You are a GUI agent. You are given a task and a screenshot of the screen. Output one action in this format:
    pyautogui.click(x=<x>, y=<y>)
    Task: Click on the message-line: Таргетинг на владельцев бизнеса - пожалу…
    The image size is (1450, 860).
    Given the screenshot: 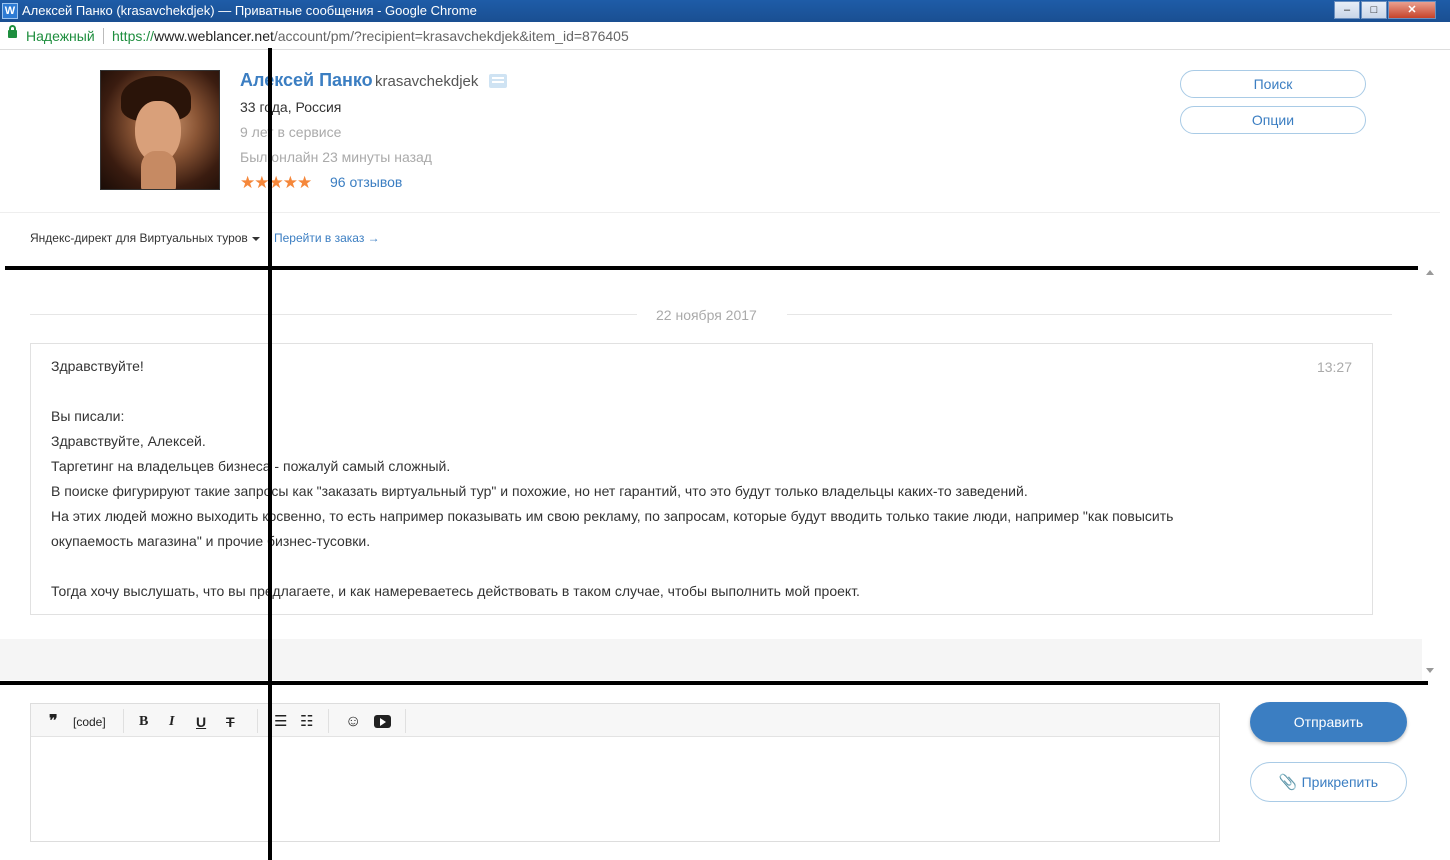 What is the action you would take?
    pyautogui.click(x=251, y=466)
    